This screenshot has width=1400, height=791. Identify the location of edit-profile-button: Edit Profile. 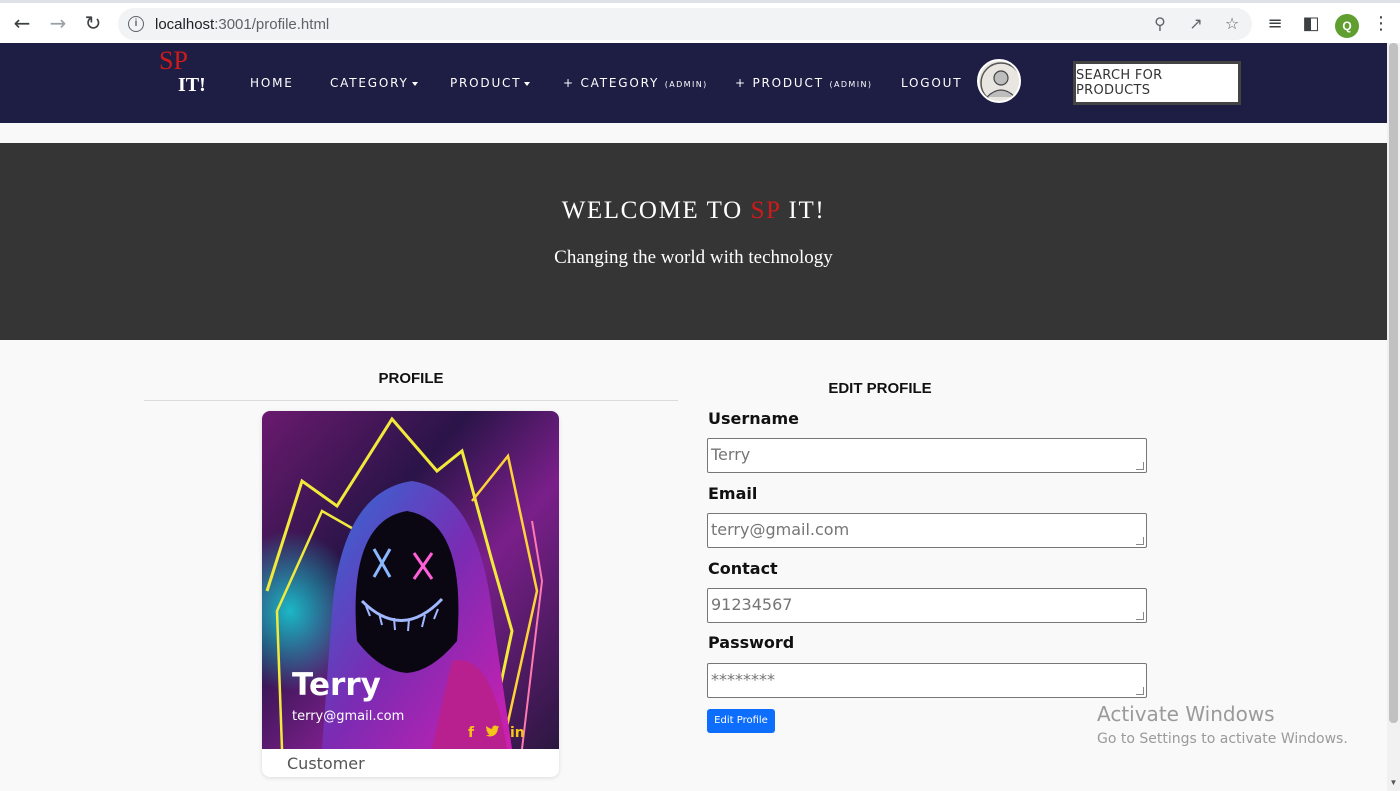
(741, 721).